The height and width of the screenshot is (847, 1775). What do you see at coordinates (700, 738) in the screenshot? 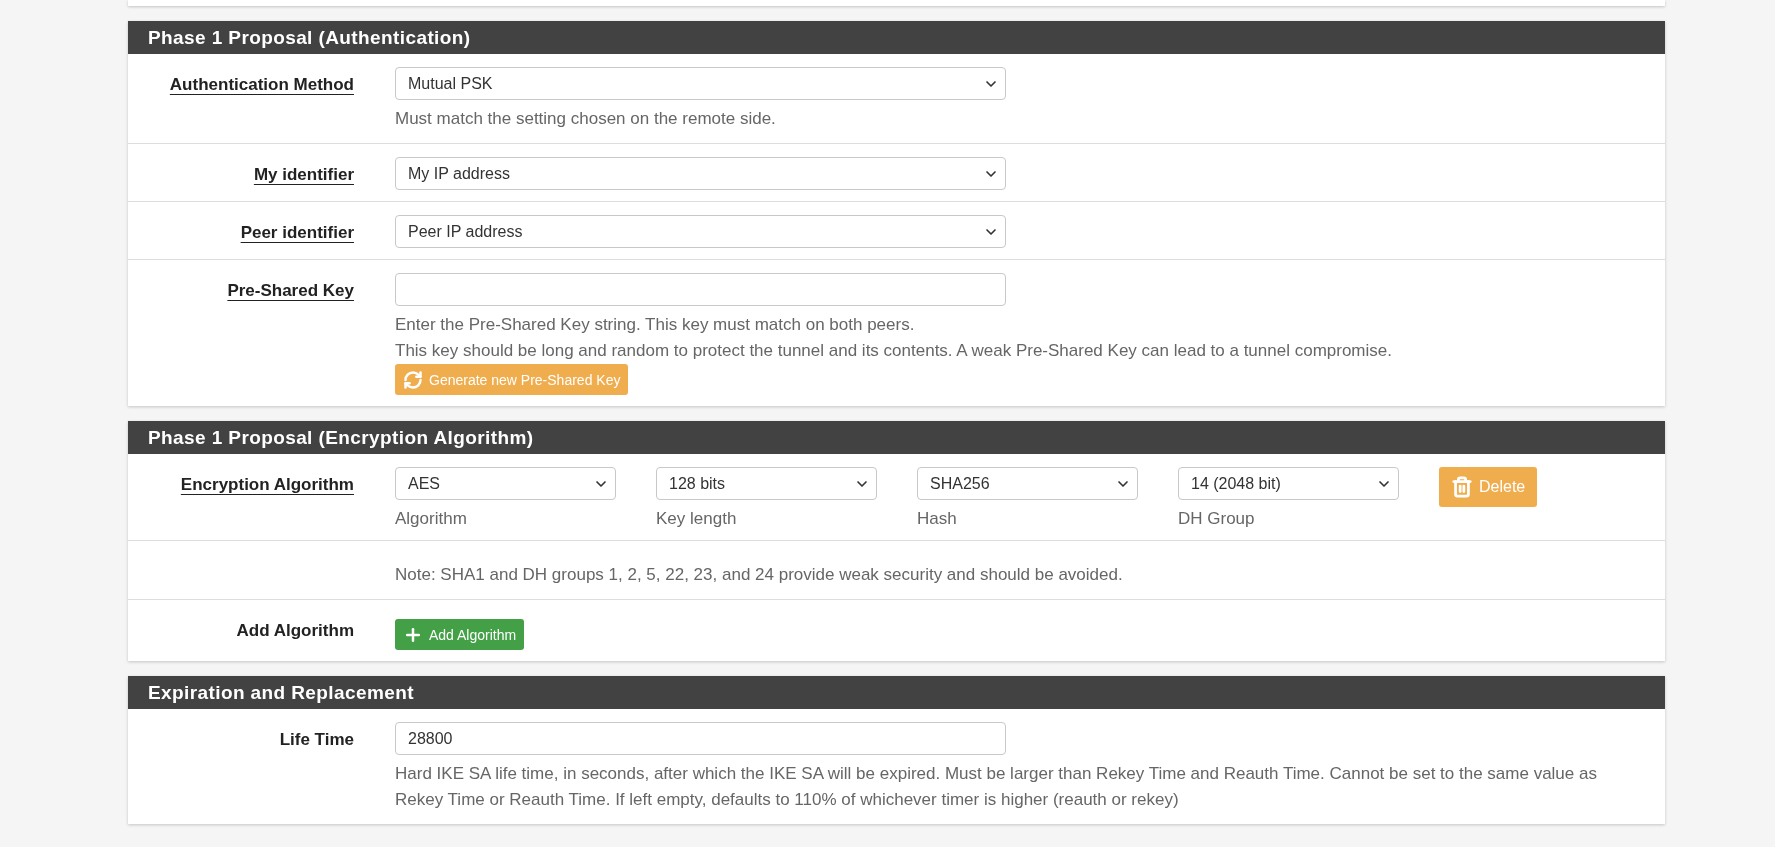
I see `text-input-field: 28800` at bounding box center [700, 738].